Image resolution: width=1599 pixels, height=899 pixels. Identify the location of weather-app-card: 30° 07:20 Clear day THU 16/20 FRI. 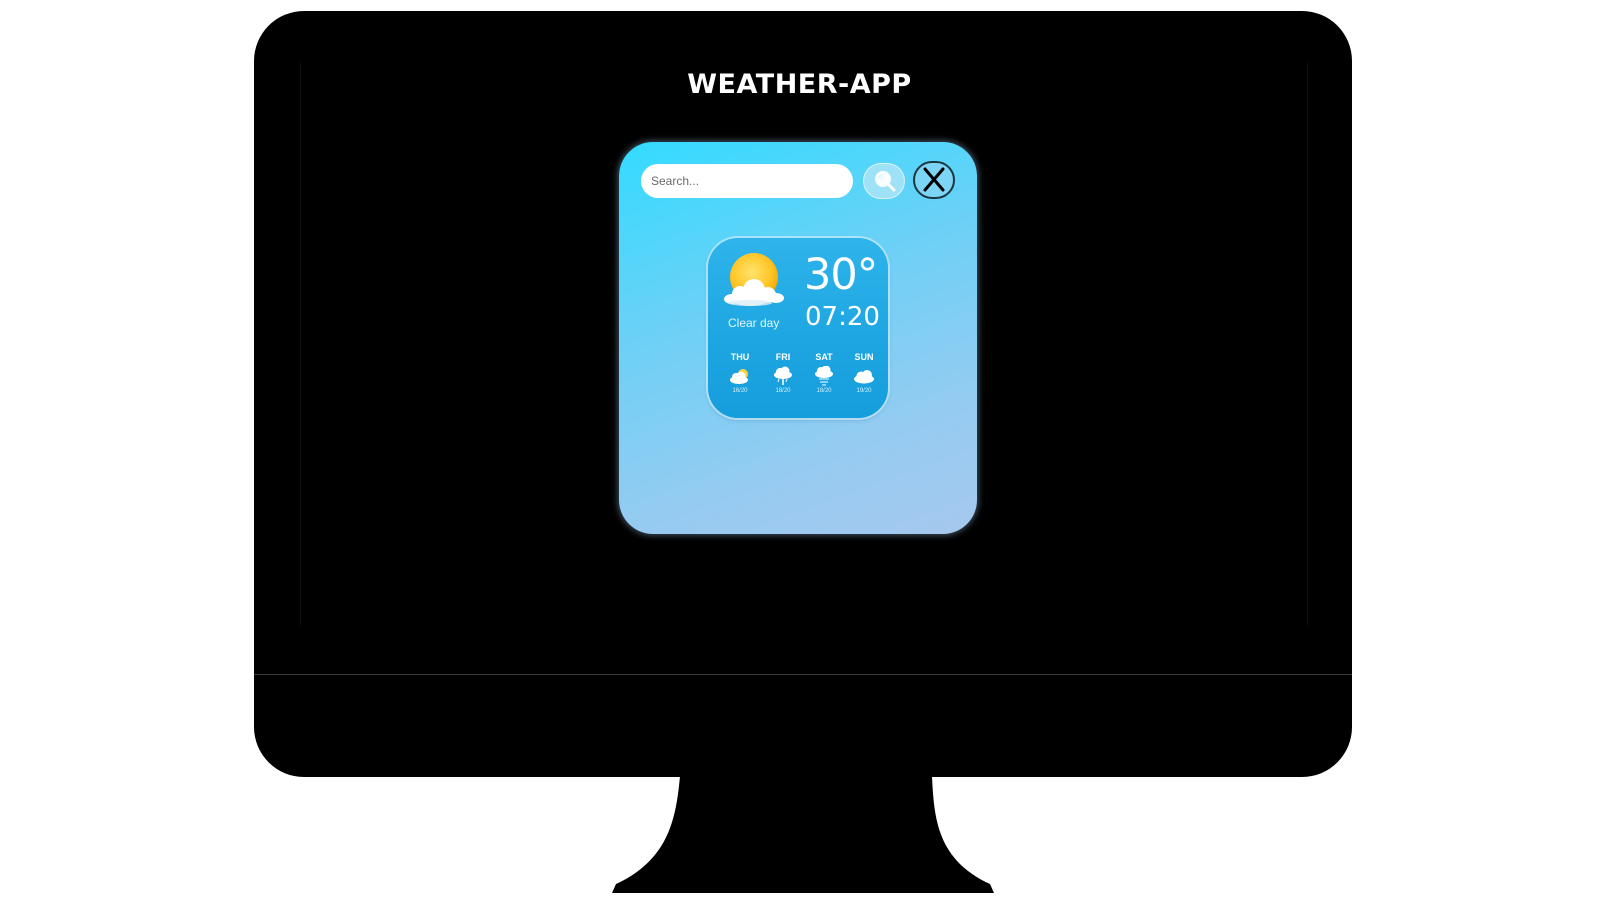
(798, 338).